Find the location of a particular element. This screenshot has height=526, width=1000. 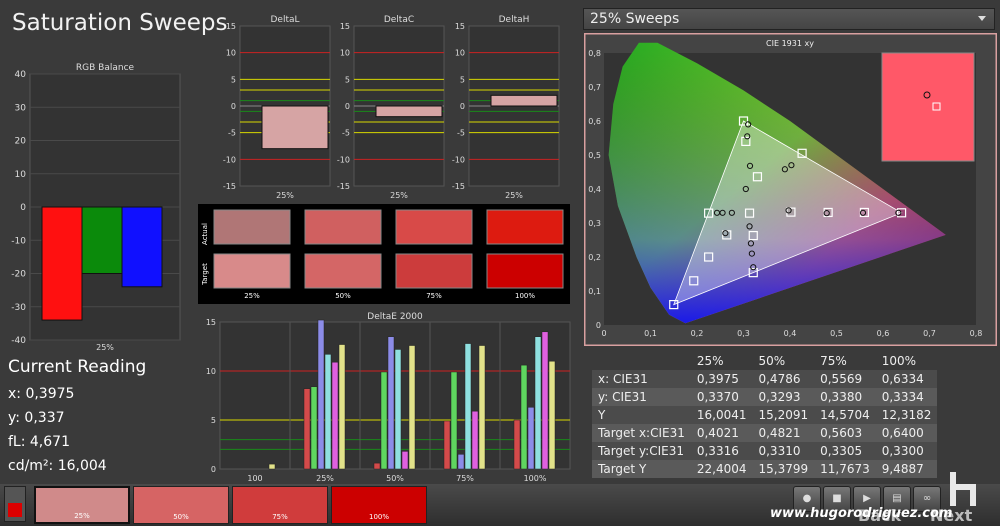

table-cell: 0,6334 is located at coordinates (906, 379).